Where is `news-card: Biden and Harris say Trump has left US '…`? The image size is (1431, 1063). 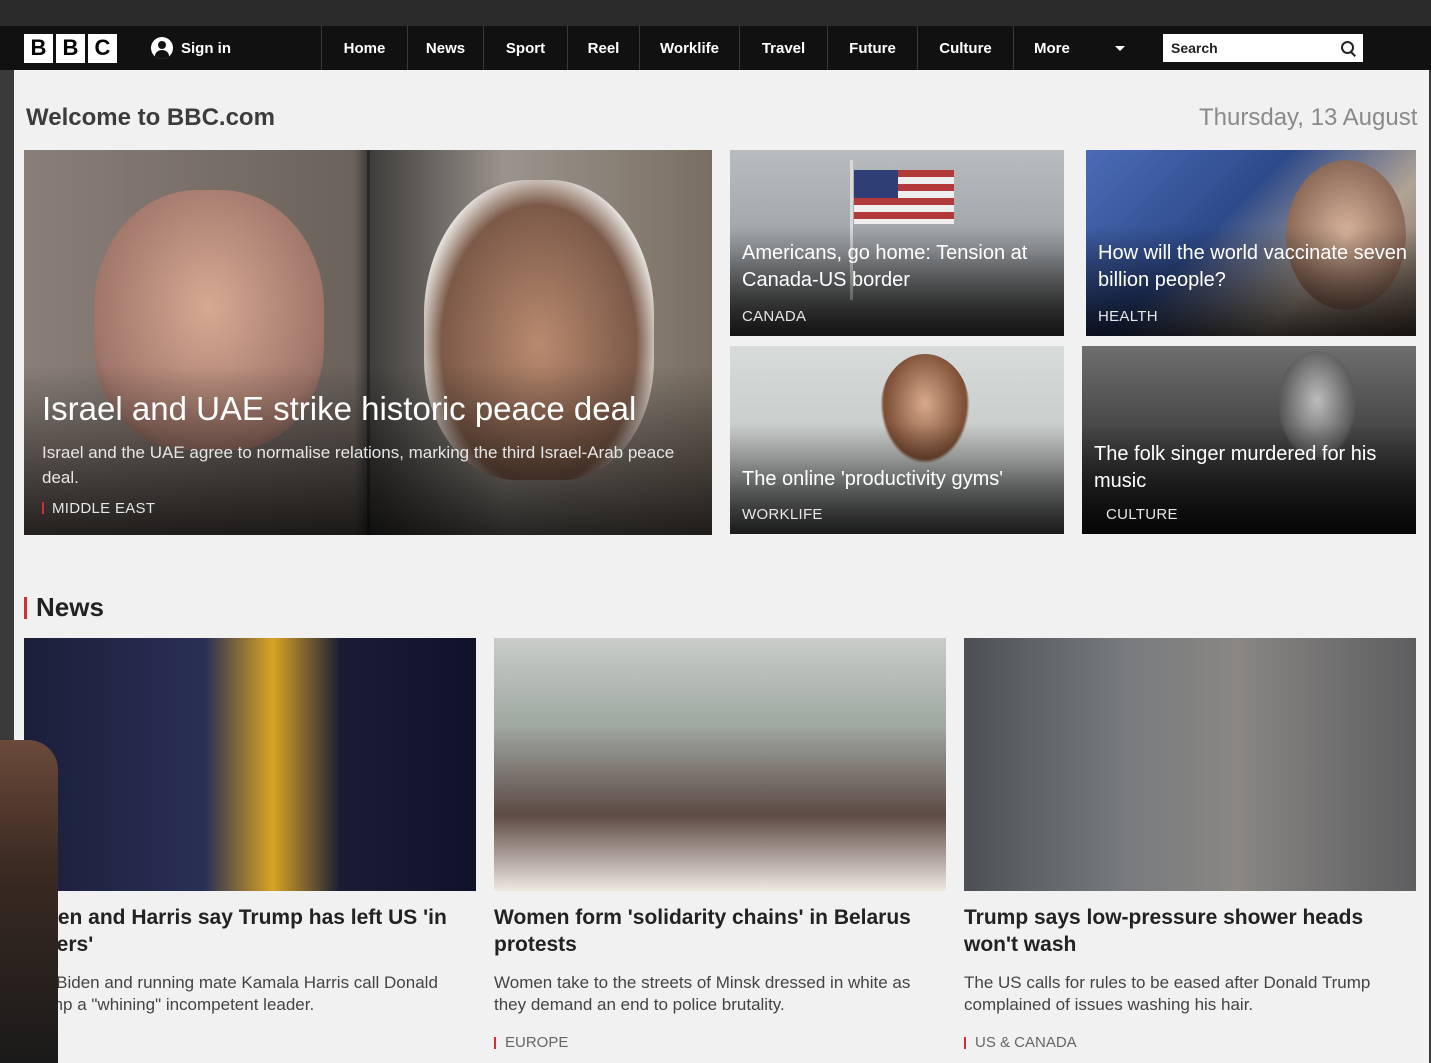 news-card: Biden and Harris say Trump has left US '… is located at coordinates (250, 844).